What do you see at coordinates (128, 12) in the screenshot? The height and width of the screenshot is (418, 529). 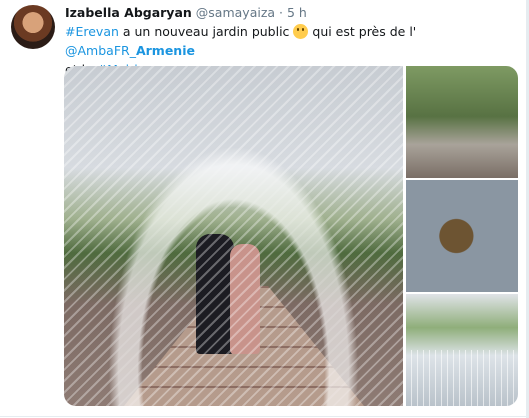 I see `author-name: Izabella Abgaryan` at bounding box center [128, 12].